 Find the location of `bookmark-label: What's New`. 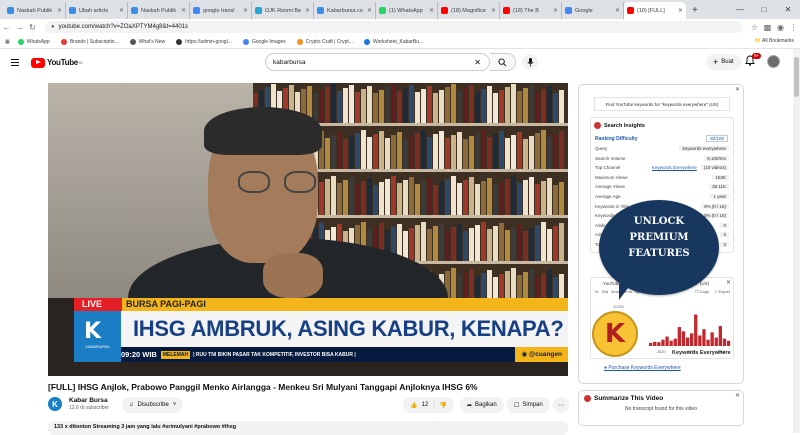

bookmark-label: What's New is located at coordinates (152, 41).